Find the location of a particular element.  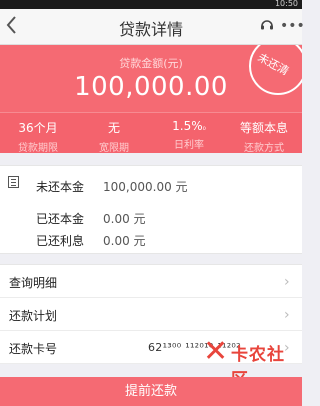

headset-icon is located at coordinates (267, 25).